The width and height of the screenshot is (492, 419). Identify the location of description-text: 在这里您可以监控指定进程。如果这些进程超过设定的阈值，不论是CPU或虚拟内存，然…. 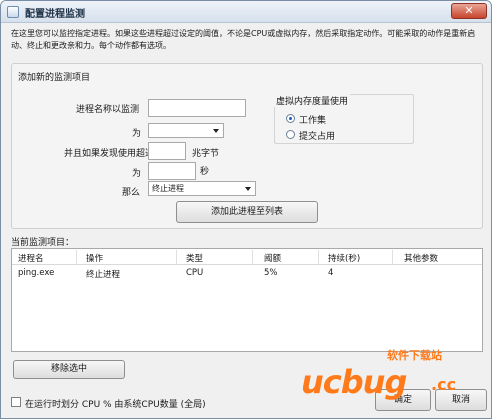
(243, 39).